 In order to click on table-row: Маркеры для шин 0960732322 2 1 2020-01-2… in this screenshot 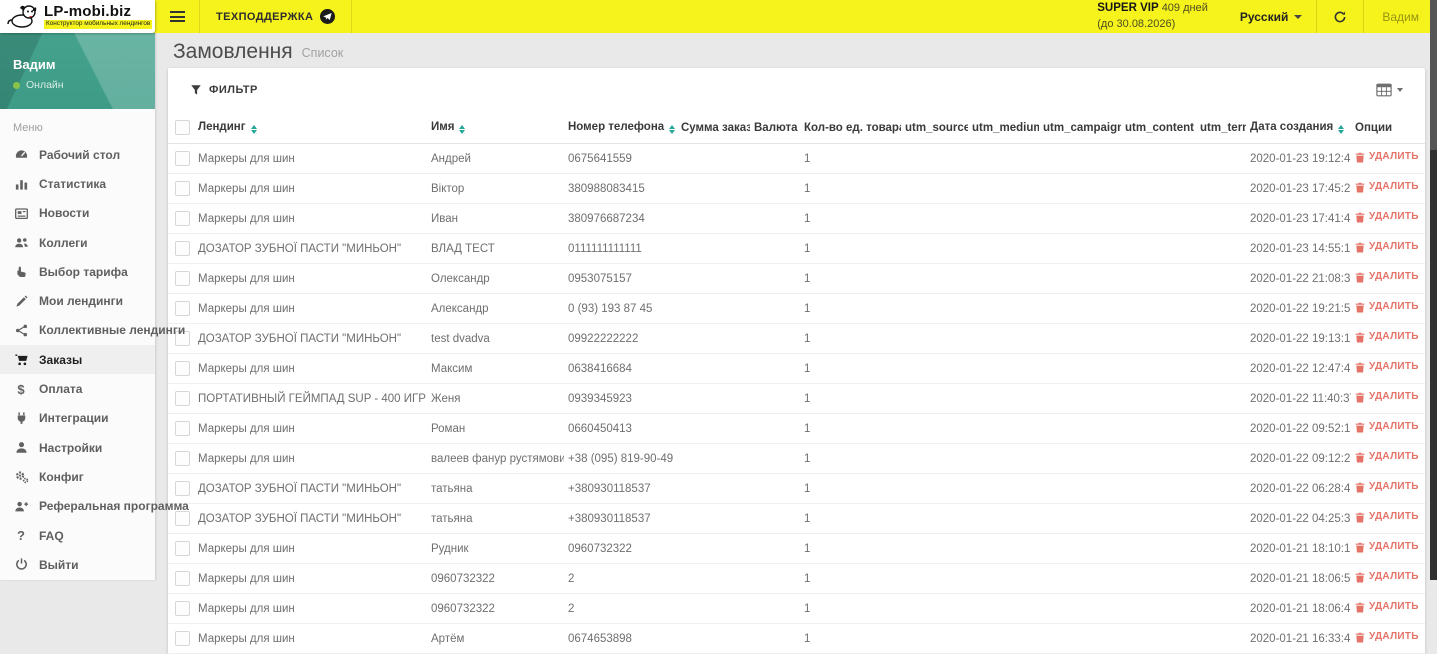, I will do `click(796, 608)`.